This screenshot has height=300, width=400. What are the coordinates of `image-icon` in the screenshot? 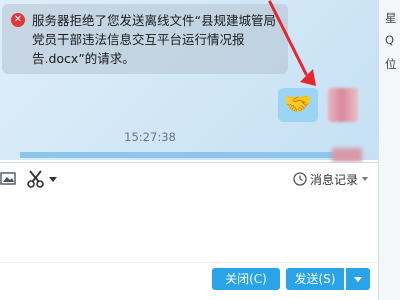 It's located at (8, 178).